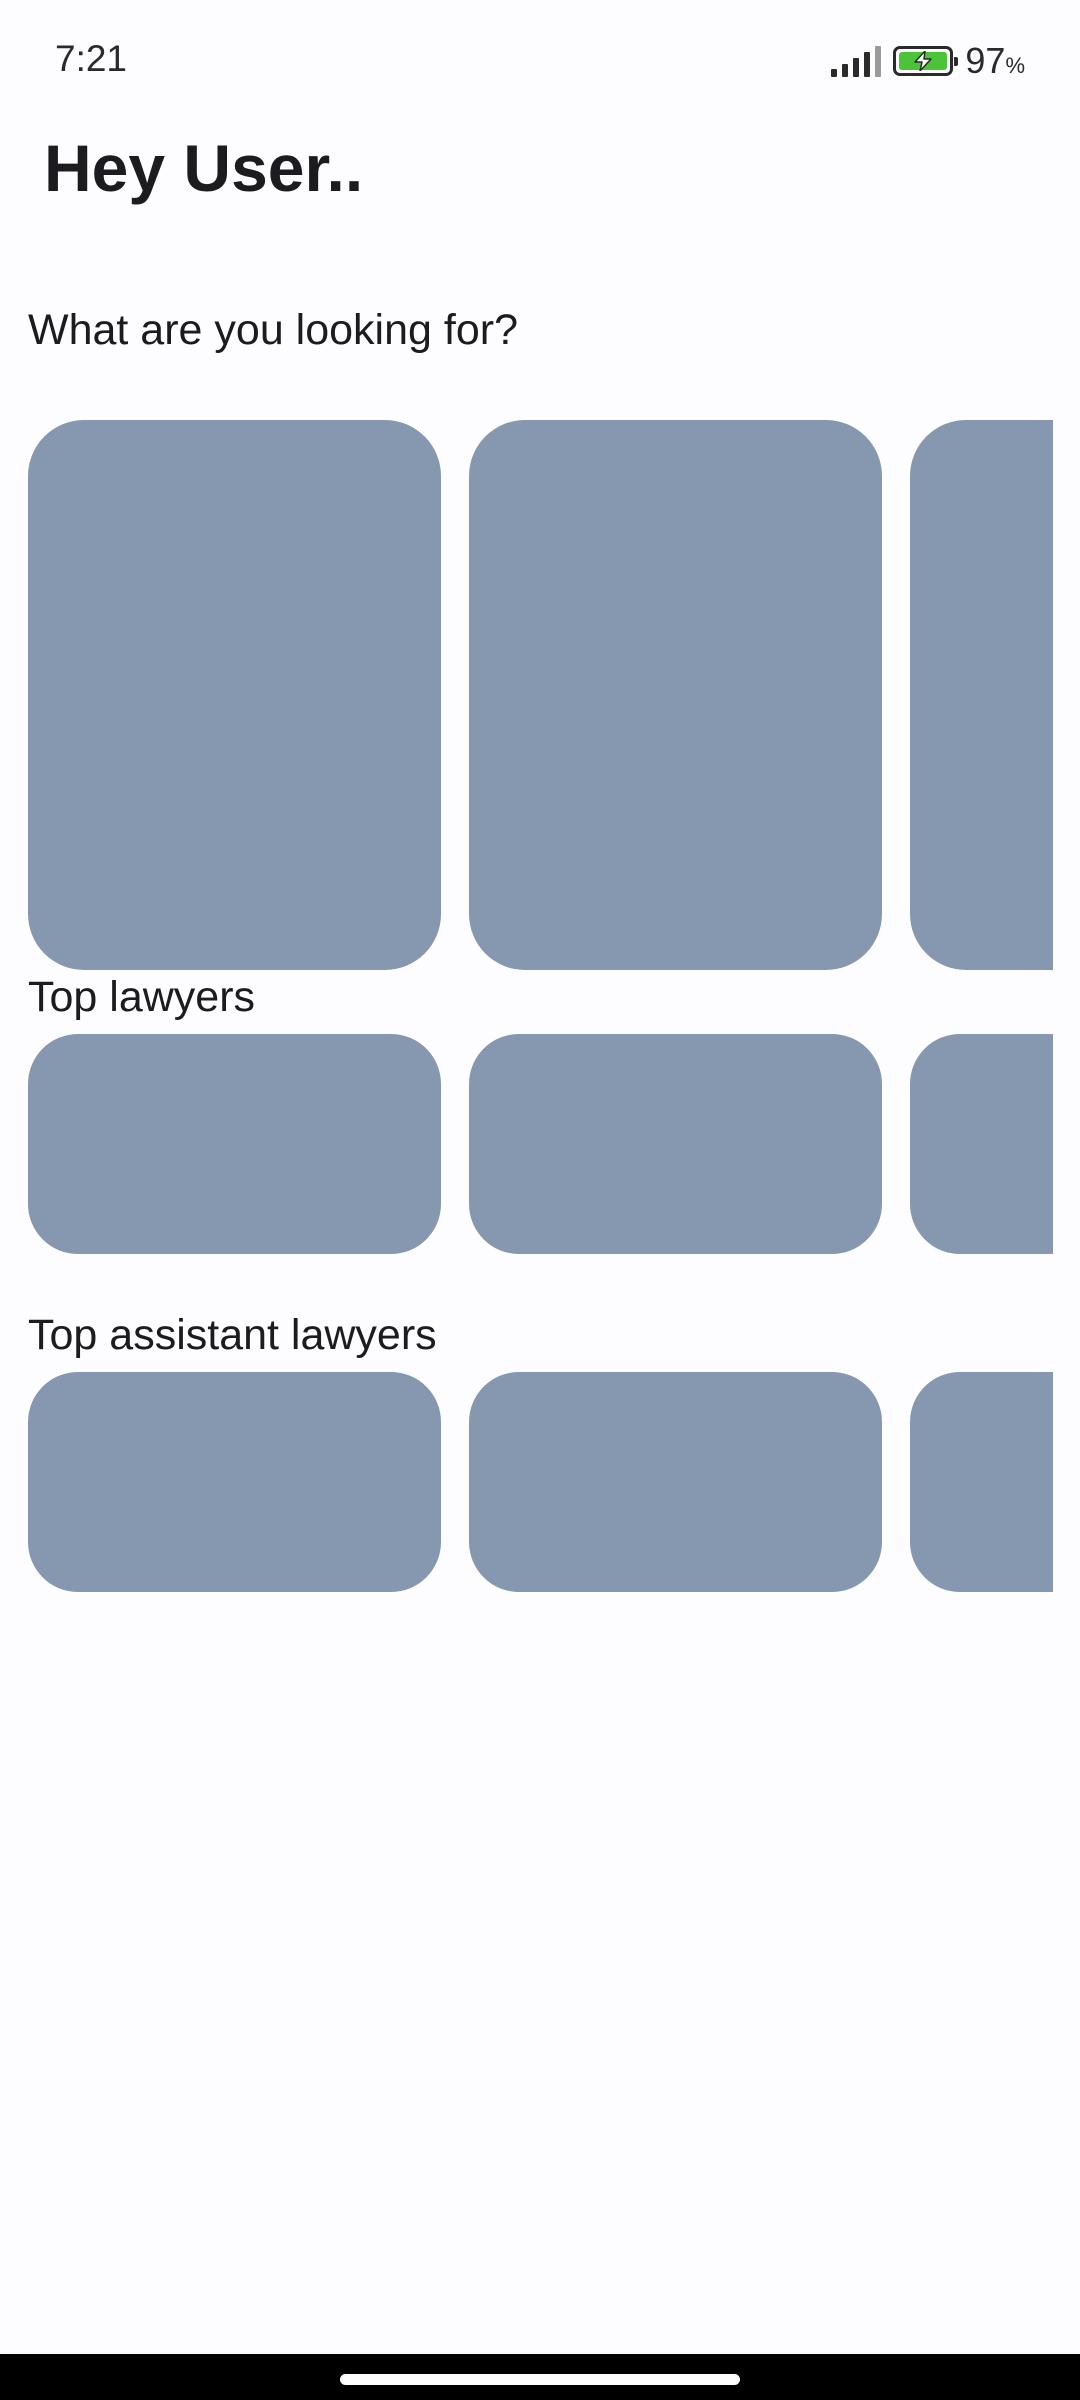  What do you see at coordinates (91, 58) in the screenshot?
I see `status-time: 7:21` at bounding box center [91, 58].